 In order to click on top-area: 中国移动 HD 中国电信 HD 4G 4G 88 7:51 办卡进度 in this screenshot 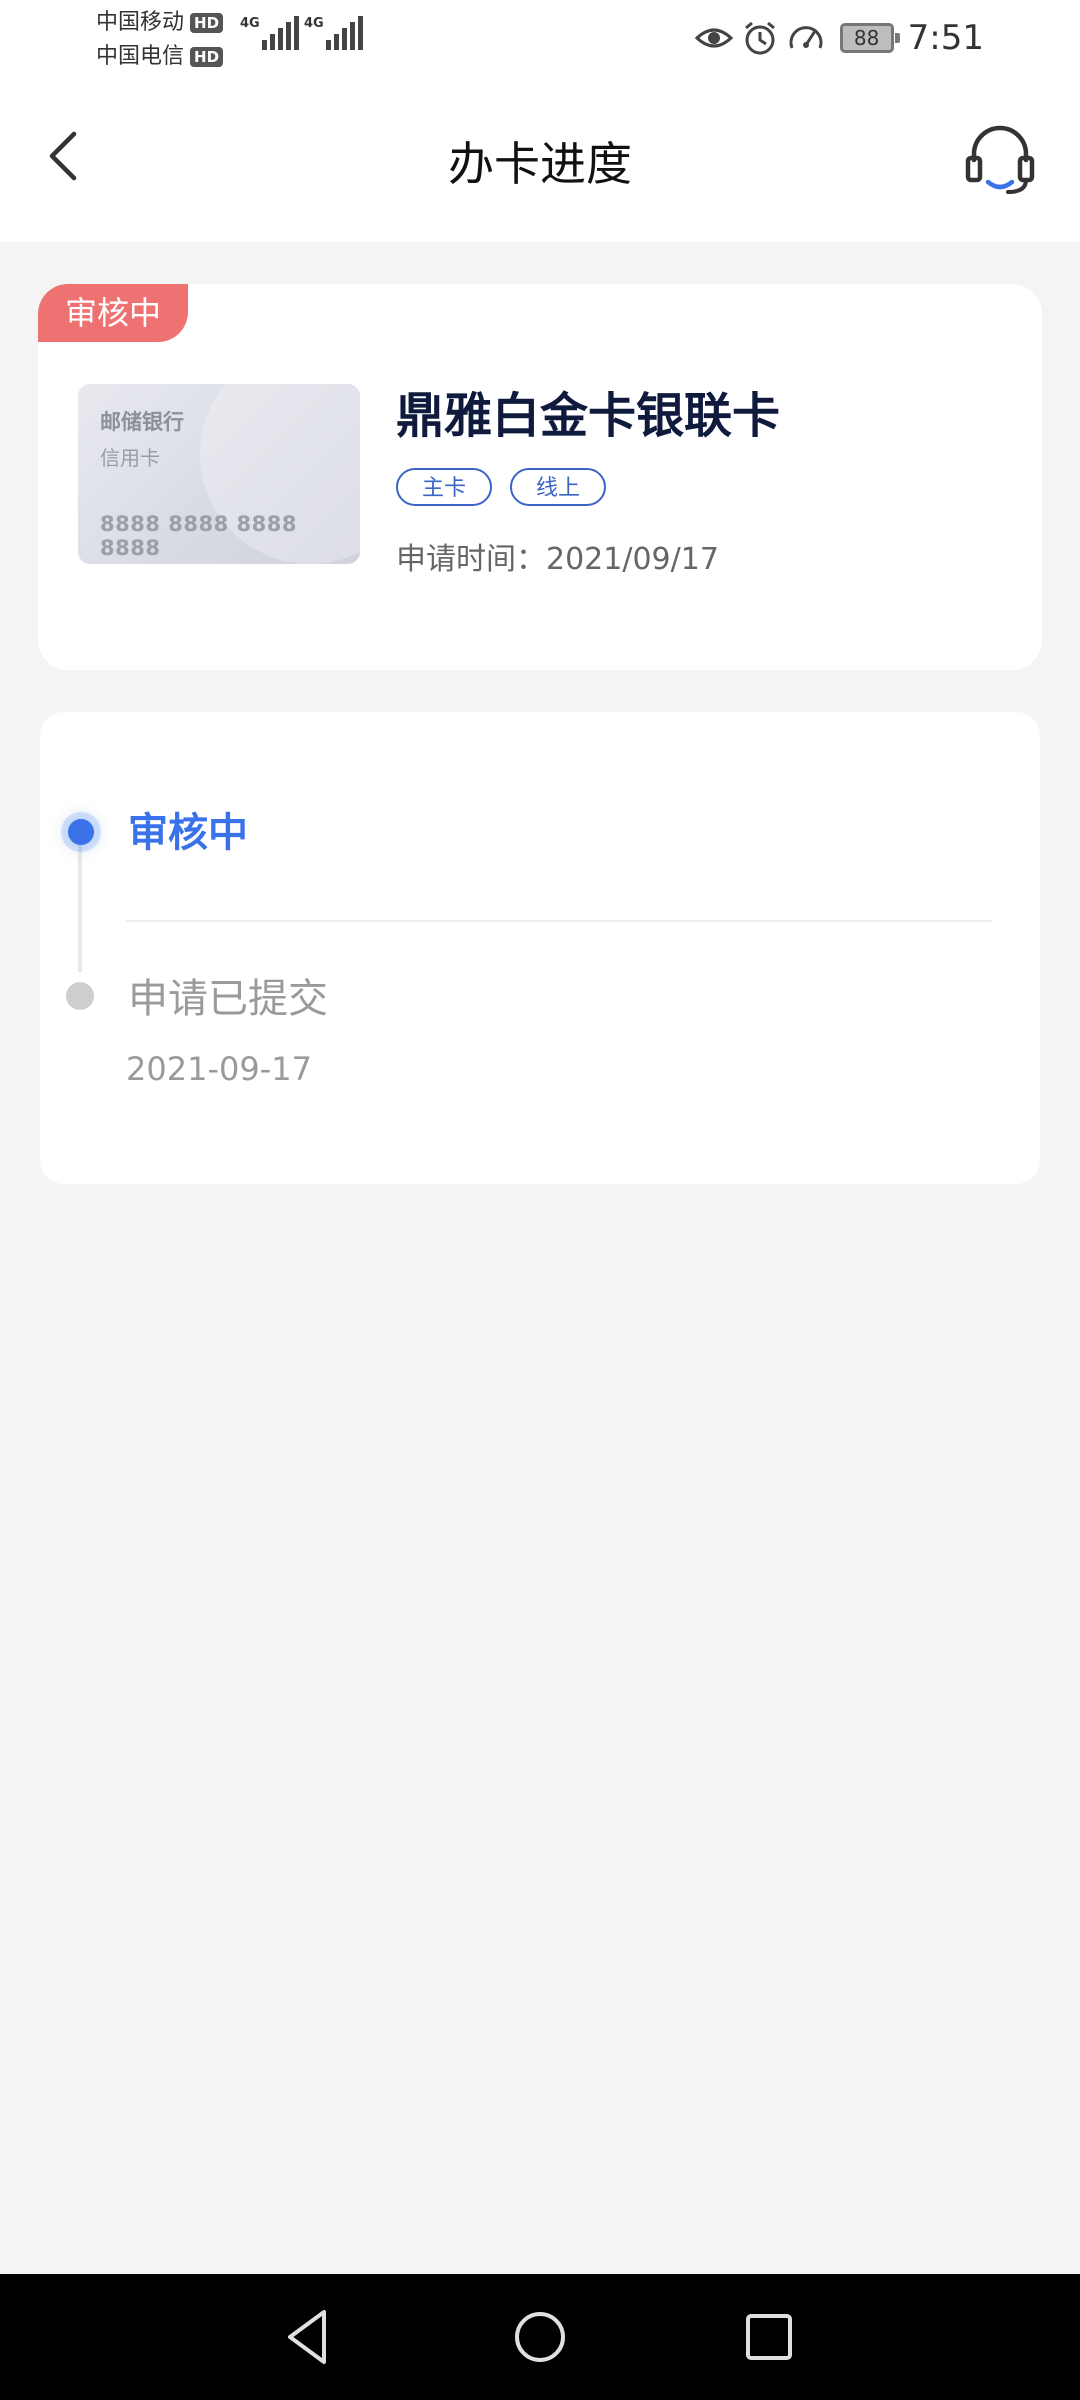, I will do `click(540, 121)`.